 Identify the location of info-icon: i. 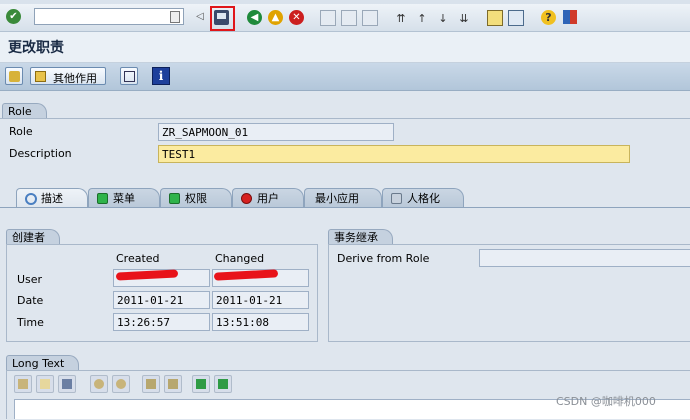
(161, 76).